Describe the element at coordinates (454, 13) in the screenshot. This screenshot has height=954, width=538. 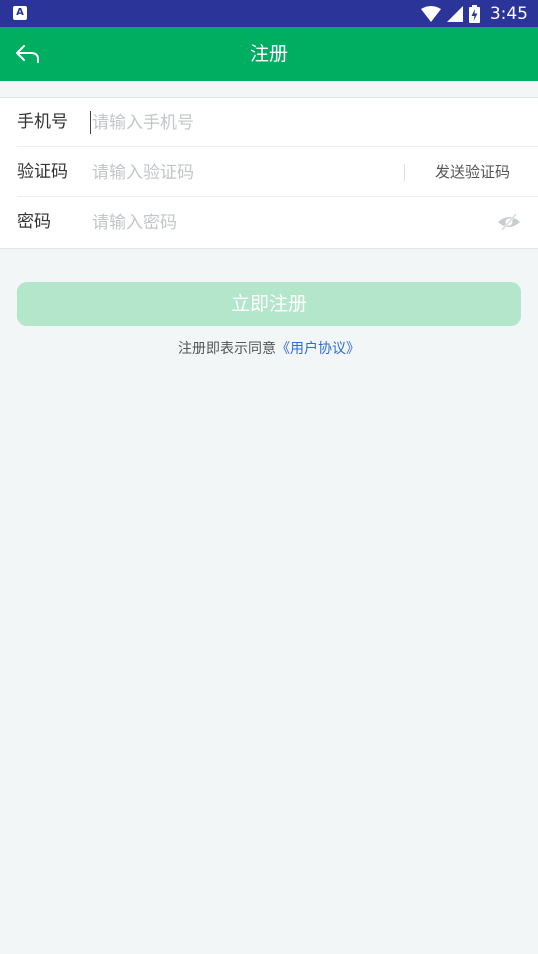
I see `cell-signal-icon` at that location.